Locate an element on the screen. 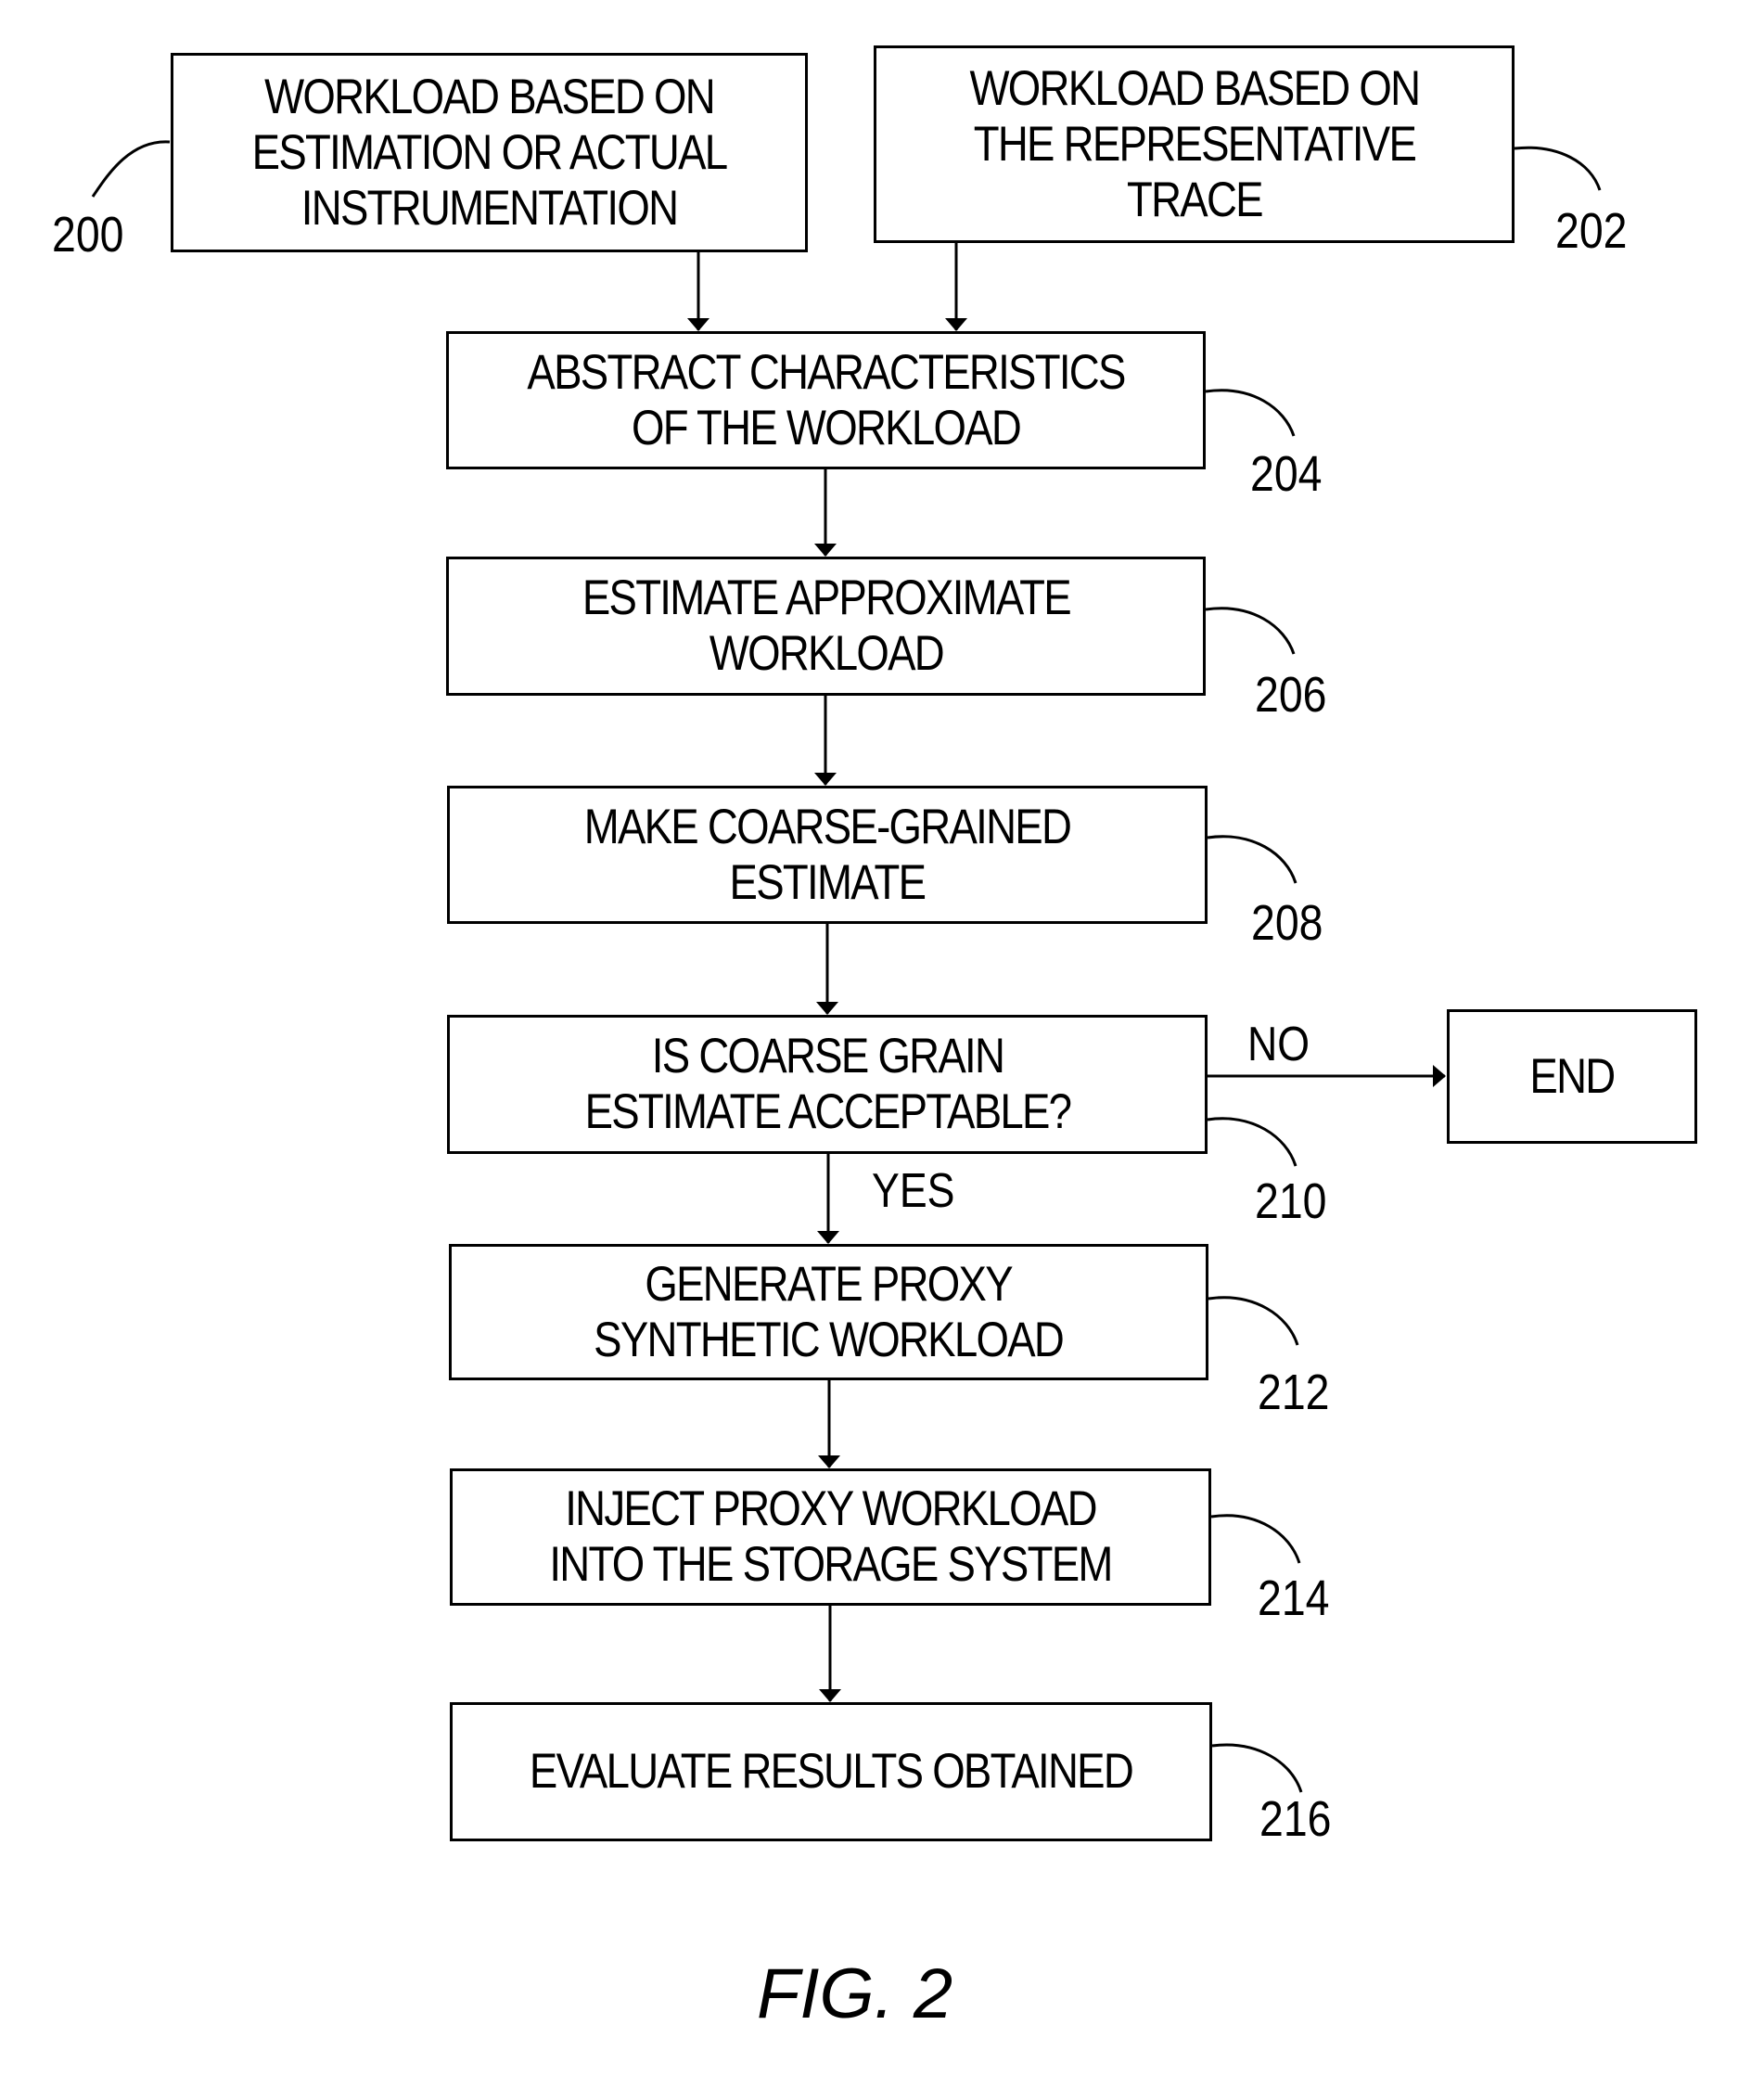 The image size is (1764, 2089). ref-numeral-204: 204 is located at coordinates (1286, 474).